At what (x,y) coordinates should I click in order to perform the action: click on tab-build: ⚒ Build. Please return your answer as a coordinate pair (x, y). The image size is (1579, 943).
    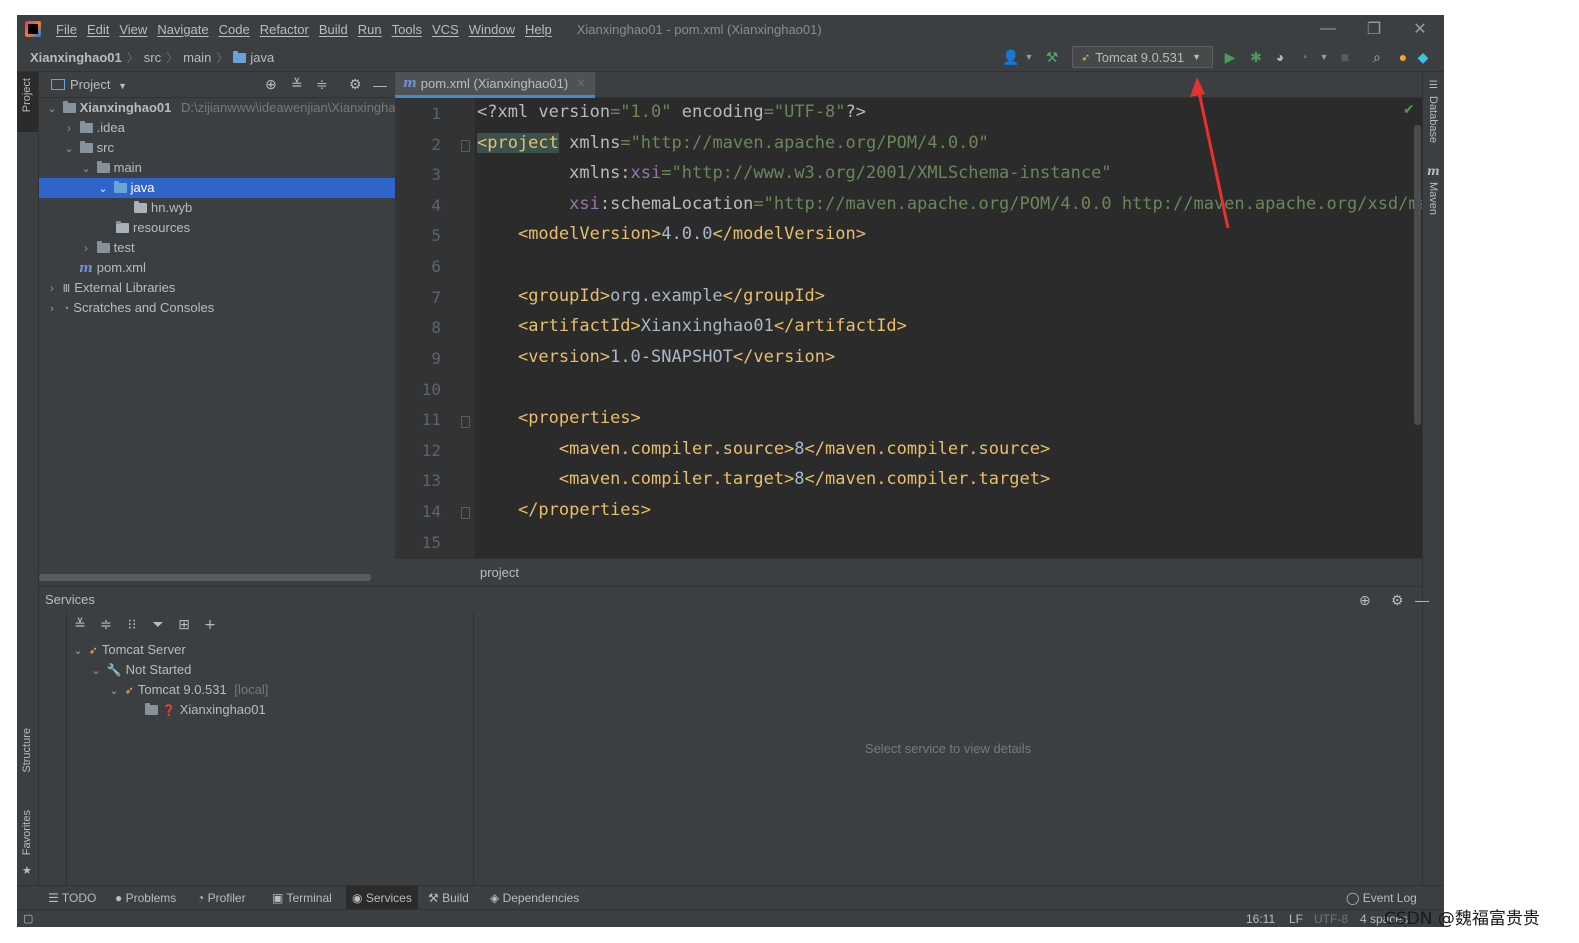
    Looking at the image, I should click on (448, 898).